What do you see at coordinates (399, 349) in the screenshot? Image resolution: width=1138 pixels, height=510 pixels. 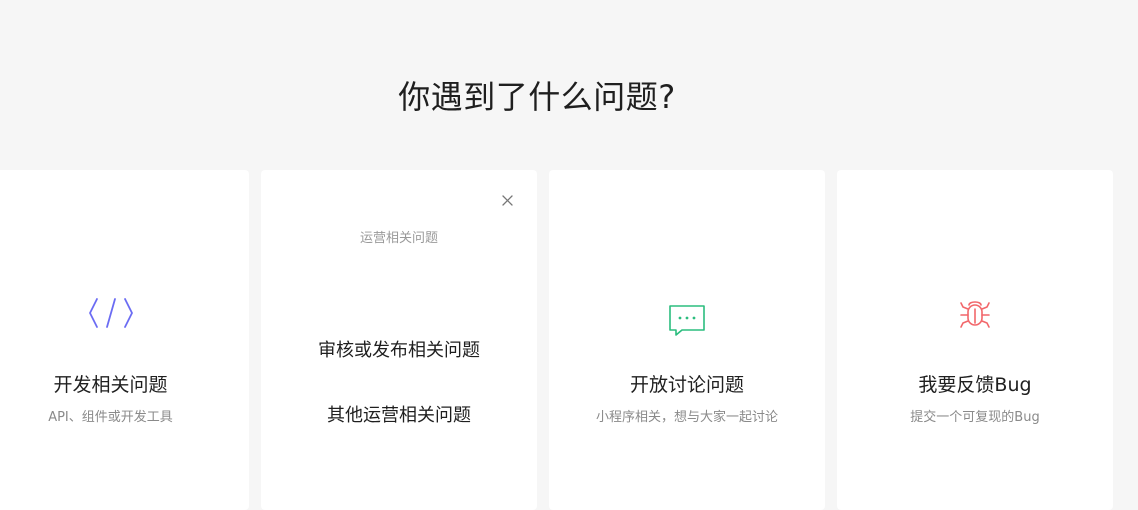 I see `review-publish-option: 审核或发布相关问题` at bounding box center [399, 349].